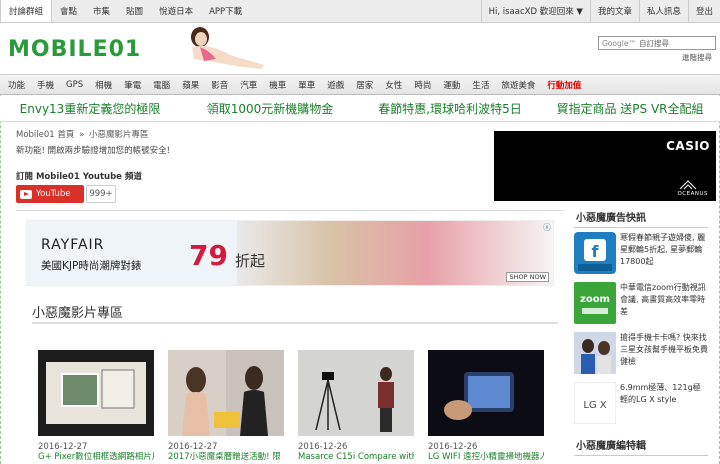  I want to click on youtube-play-icon, so click(26, 194).